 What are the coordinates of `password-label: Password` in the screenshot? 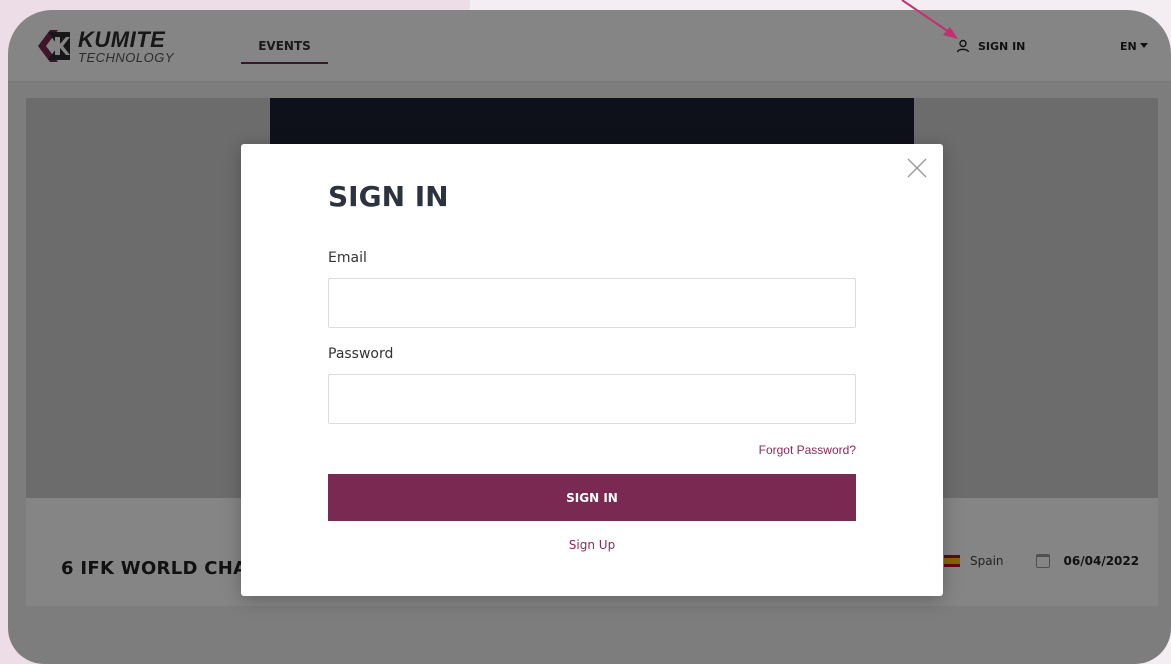 It's located at (361, 354).